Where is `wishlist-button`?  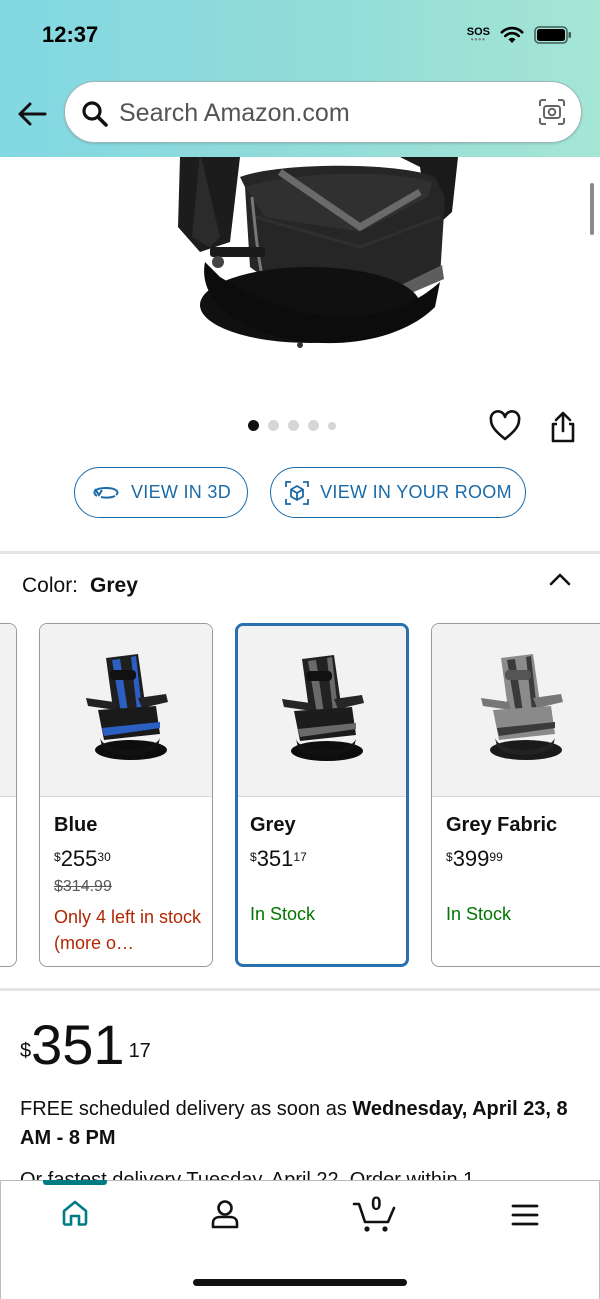
wishlist-button is located at coordinates (505, 428).